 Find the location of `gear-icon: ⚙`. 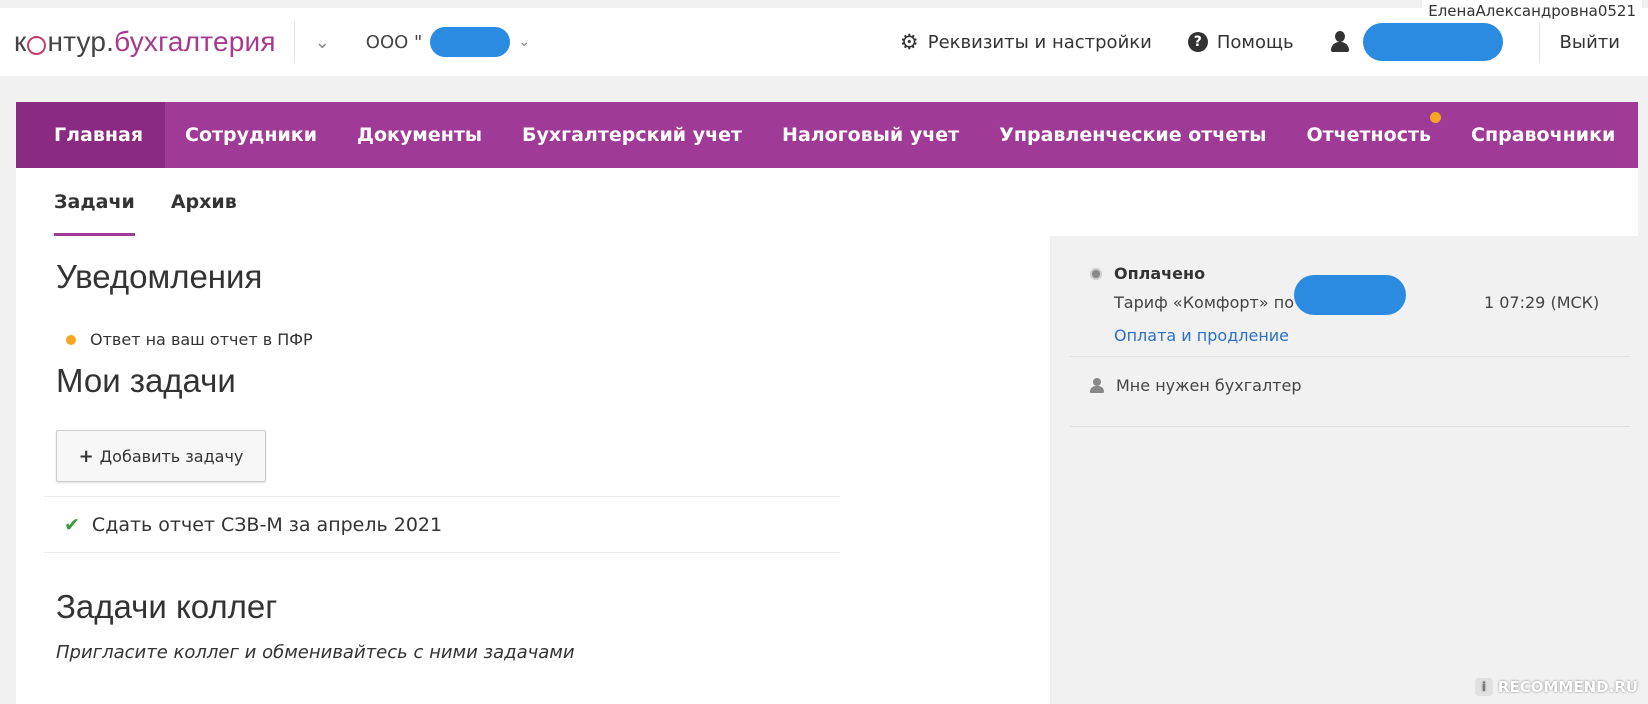

gear-icon: ⚙ is located at coordinates (909, 42).